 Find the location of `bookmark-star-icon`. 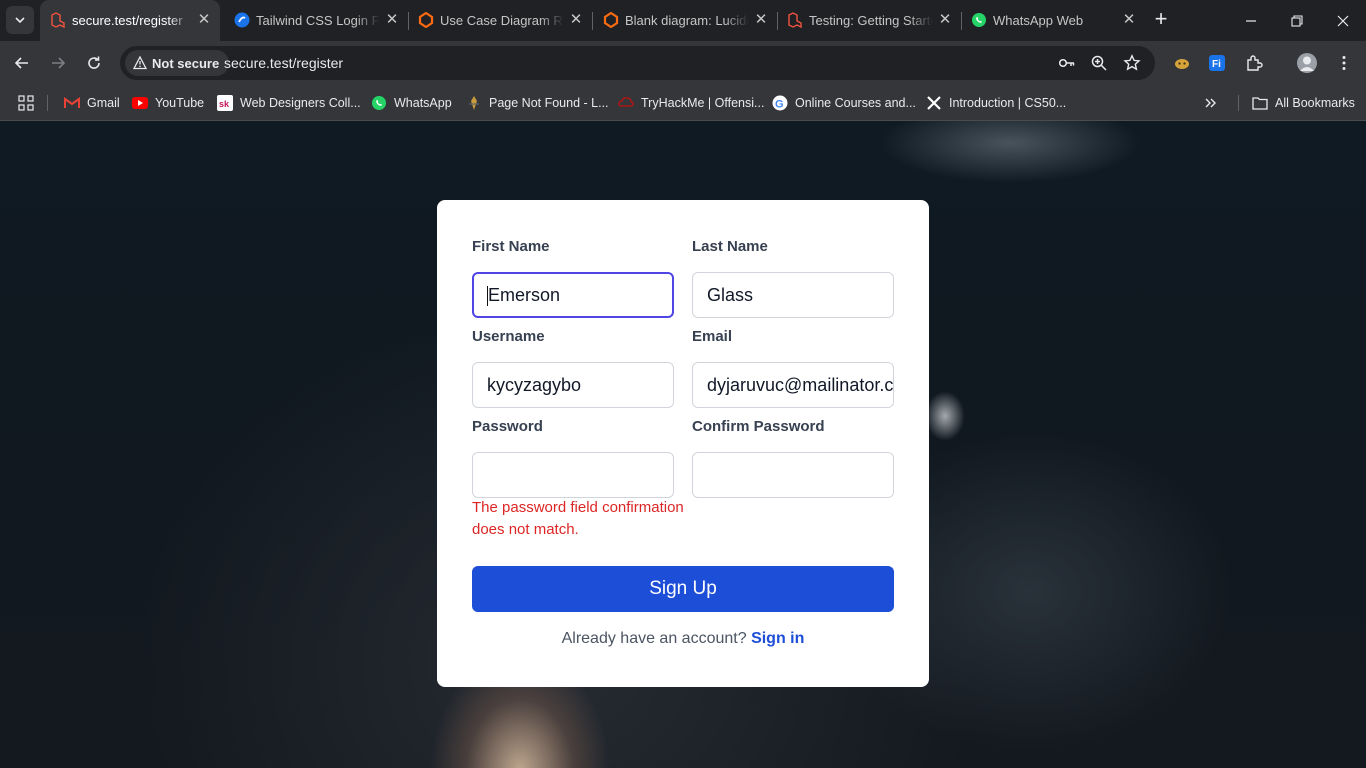

bookmark-star-icon is located at coordinates (1132, 63).